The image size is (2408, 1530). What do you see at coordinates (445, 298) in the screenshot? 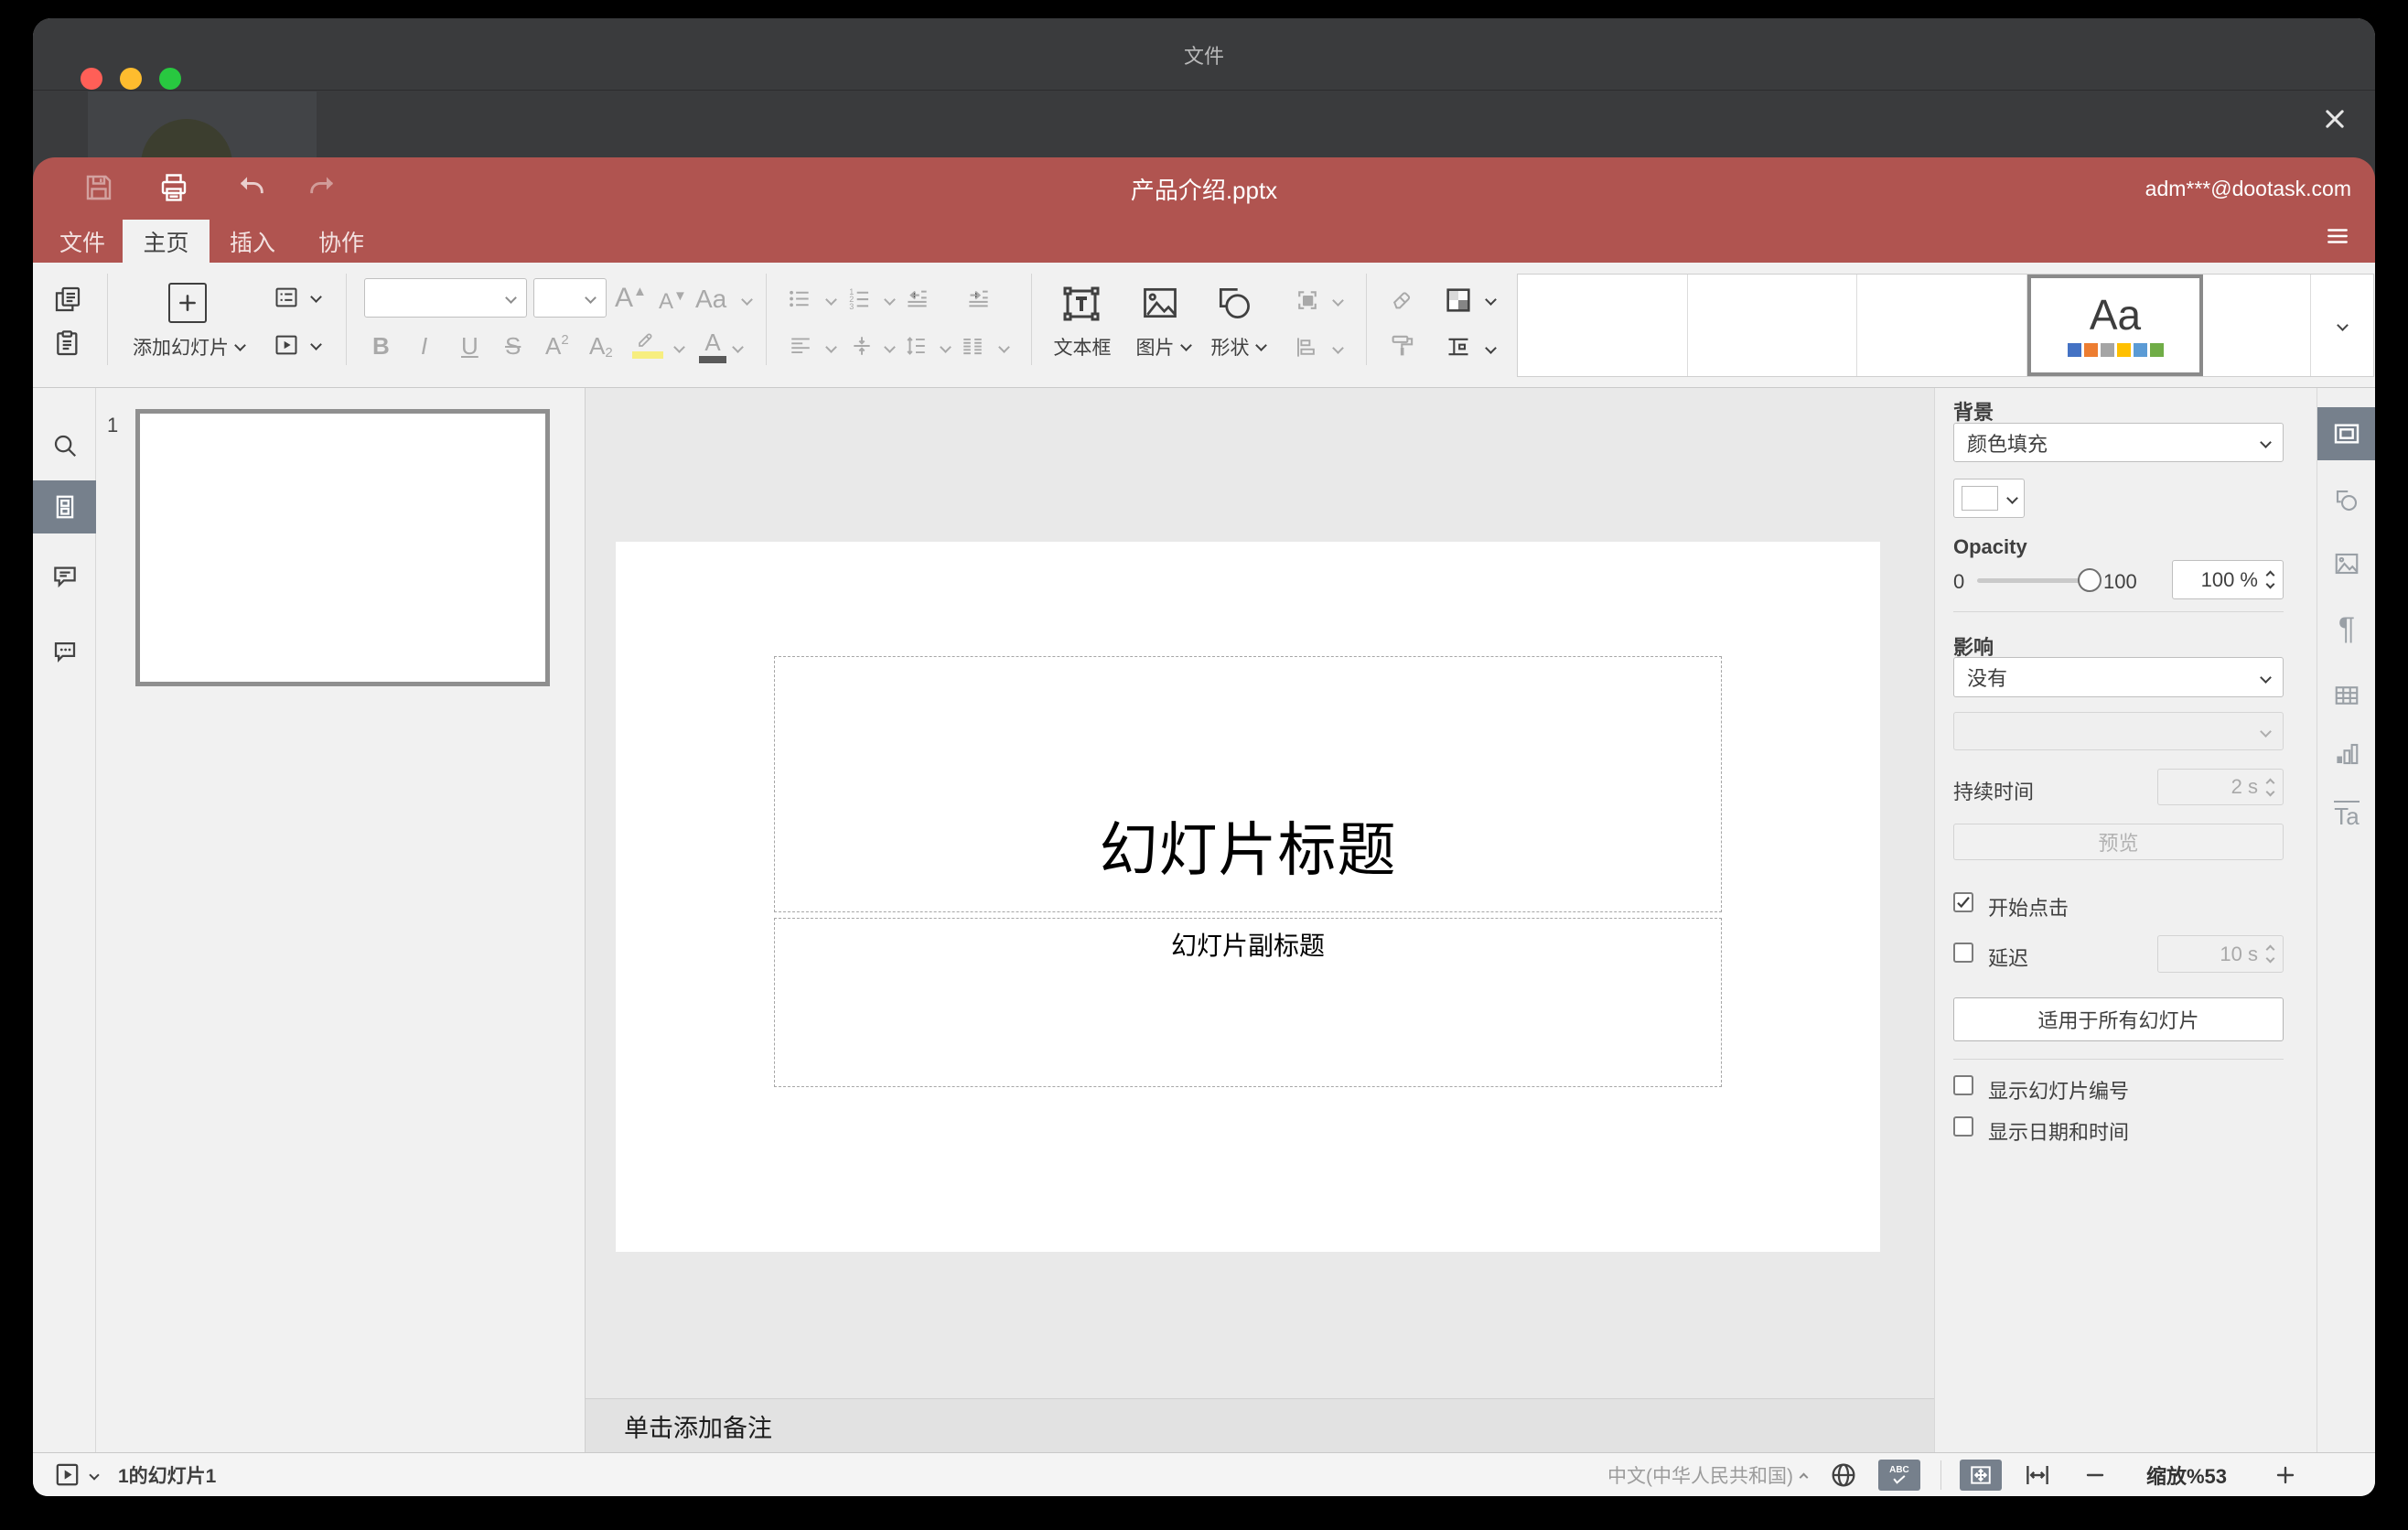
I see `font-name-select` at bounding box center [445, 298].